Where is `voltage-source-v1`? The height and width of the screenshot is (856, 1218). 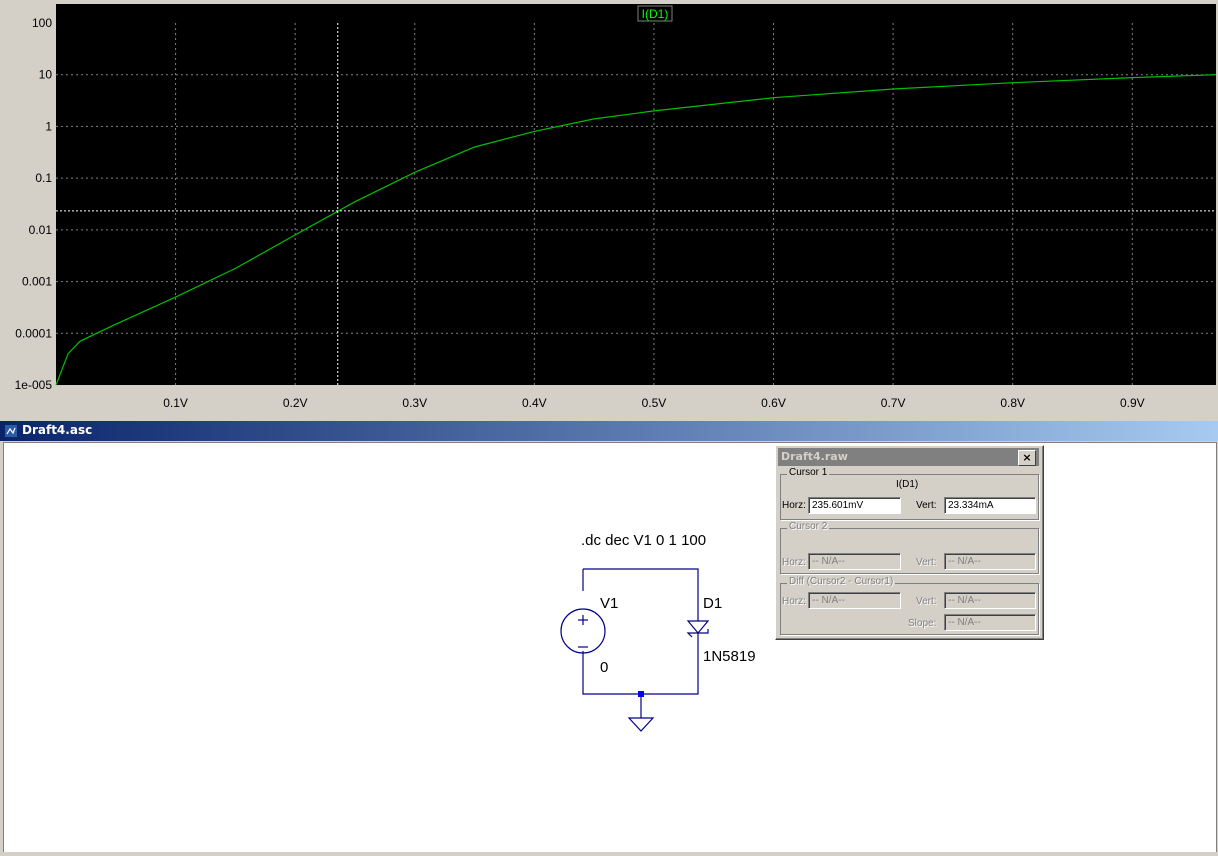
voltage-source-v1 is located at coordinates (583, 631).